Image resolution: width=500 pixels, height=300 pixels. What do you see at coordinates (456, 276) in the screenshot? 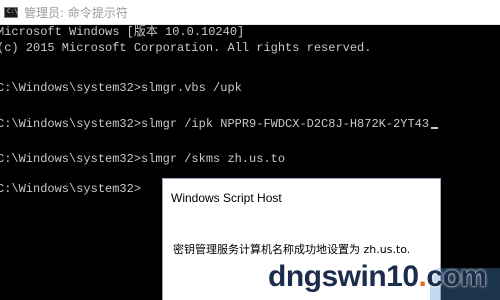
I see `watermark-tail: com` at bounding box center [456, 276].